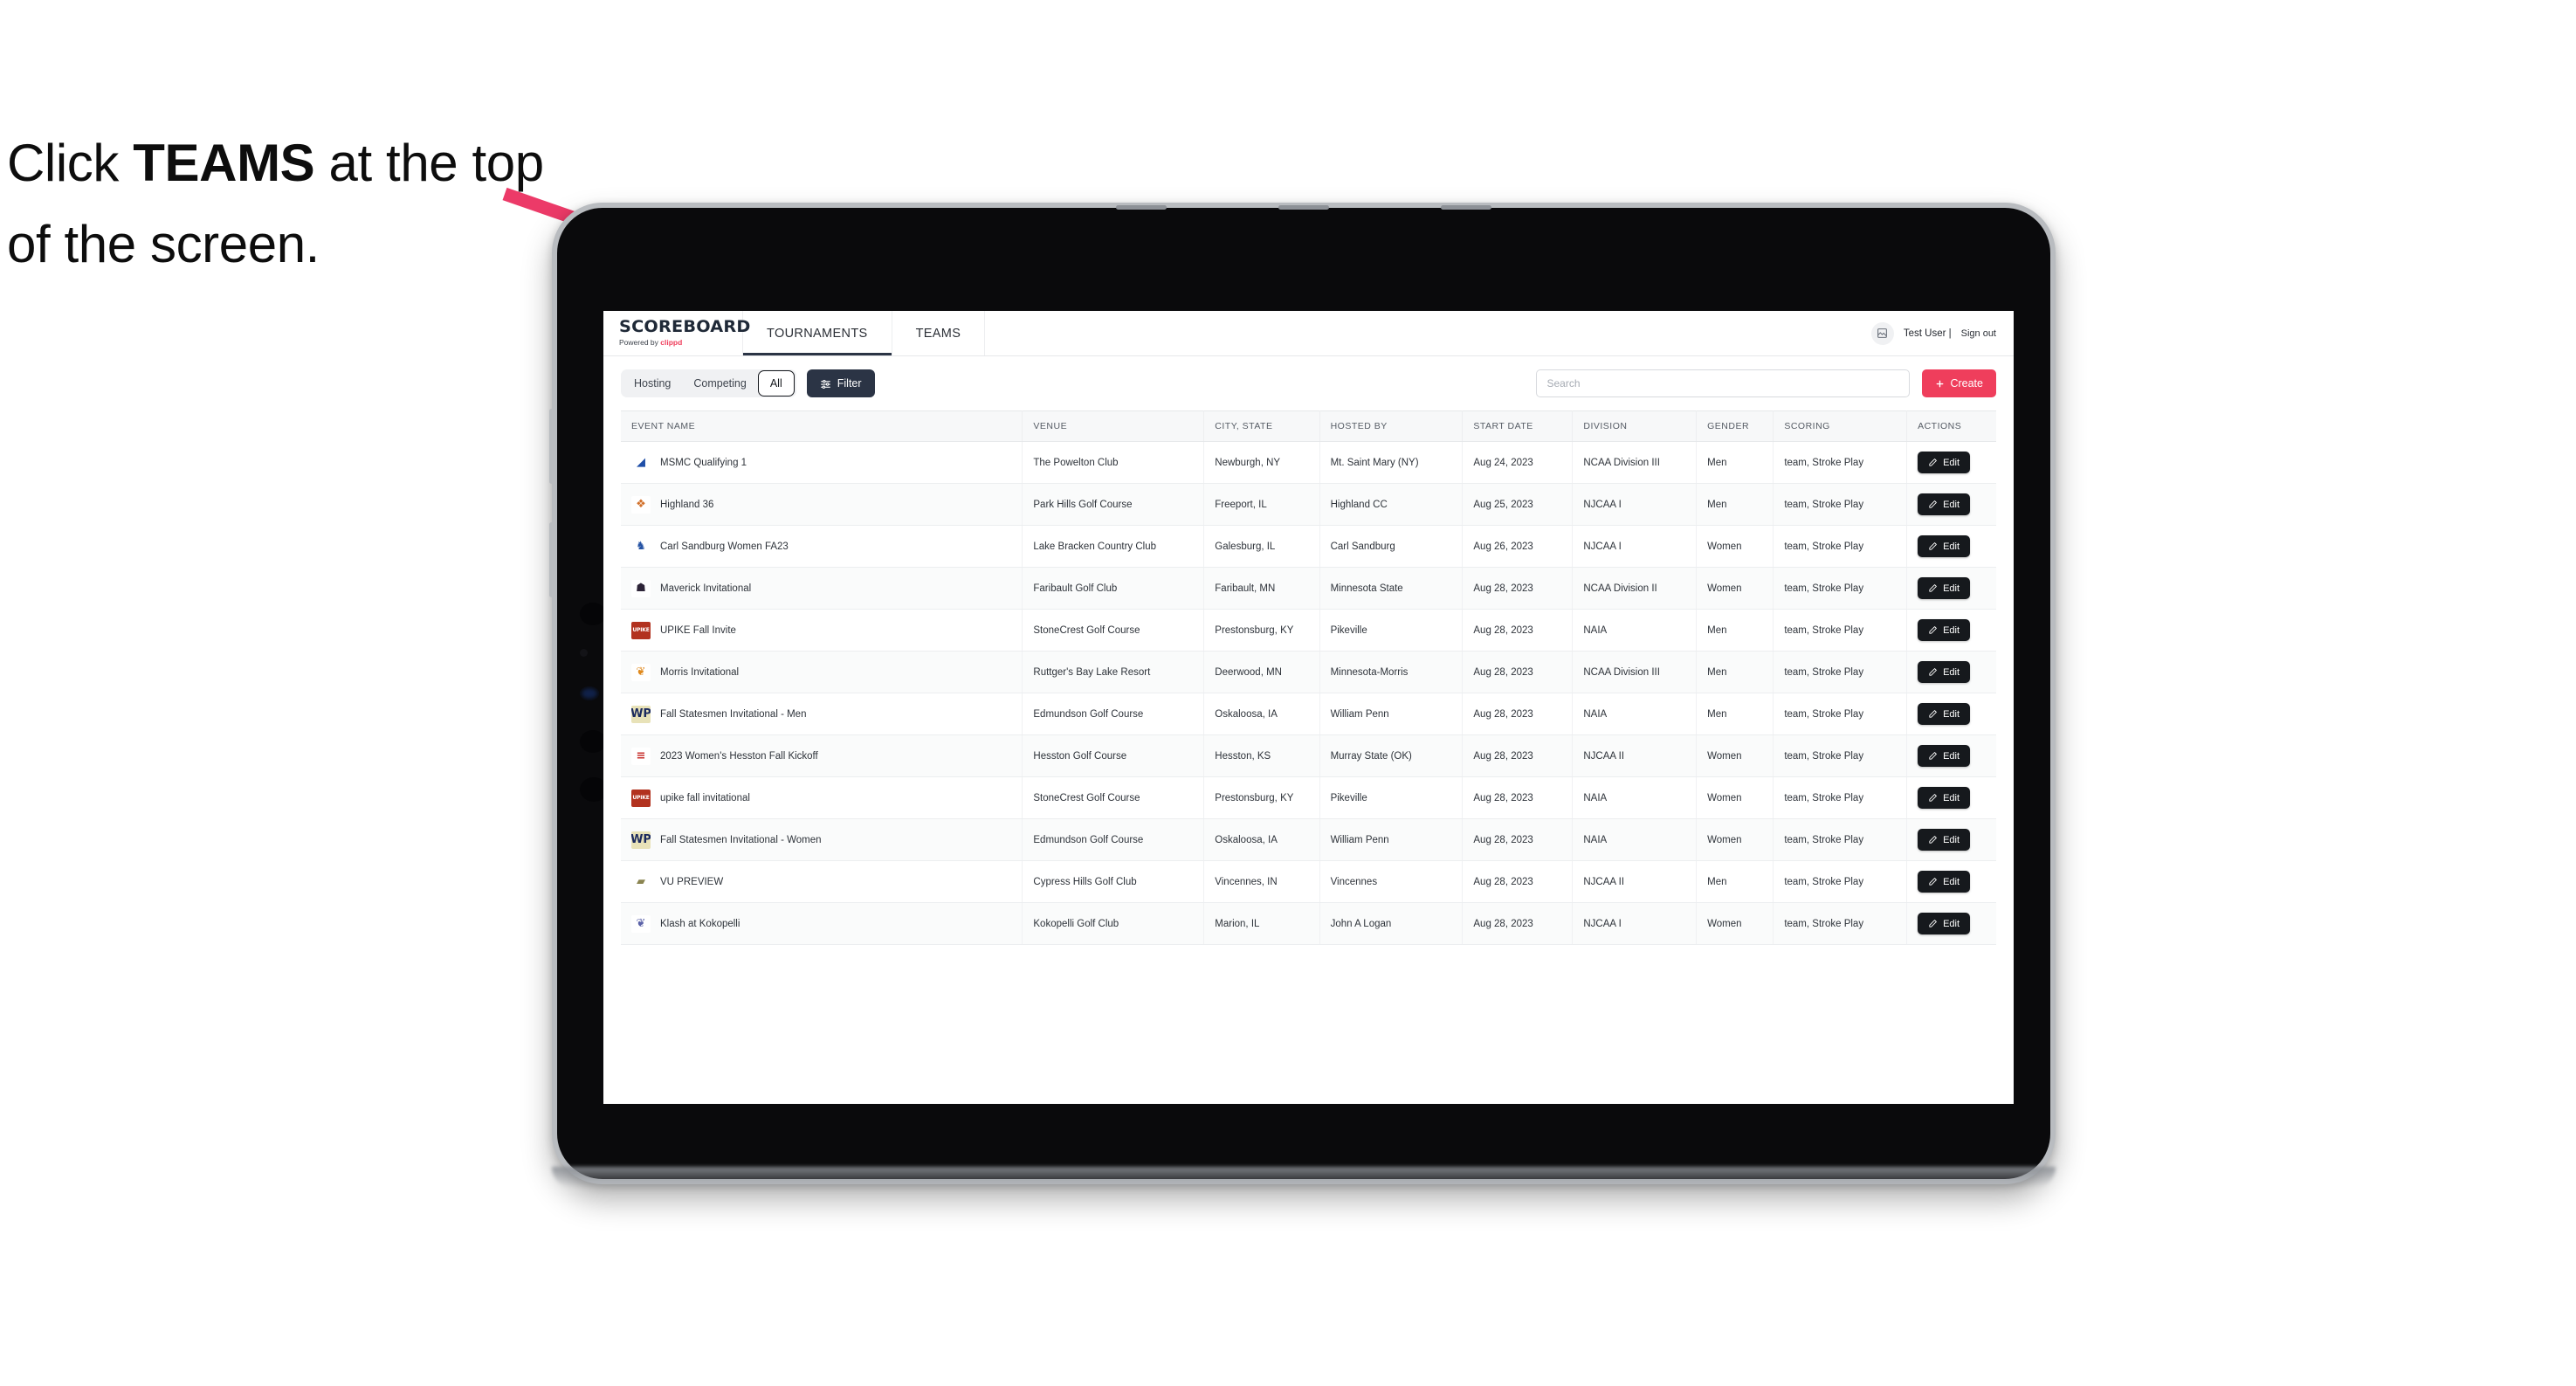 The image size is (2576, 1386). I want to click on cell-hosted-by: Pikeville, so click(1391, 797).